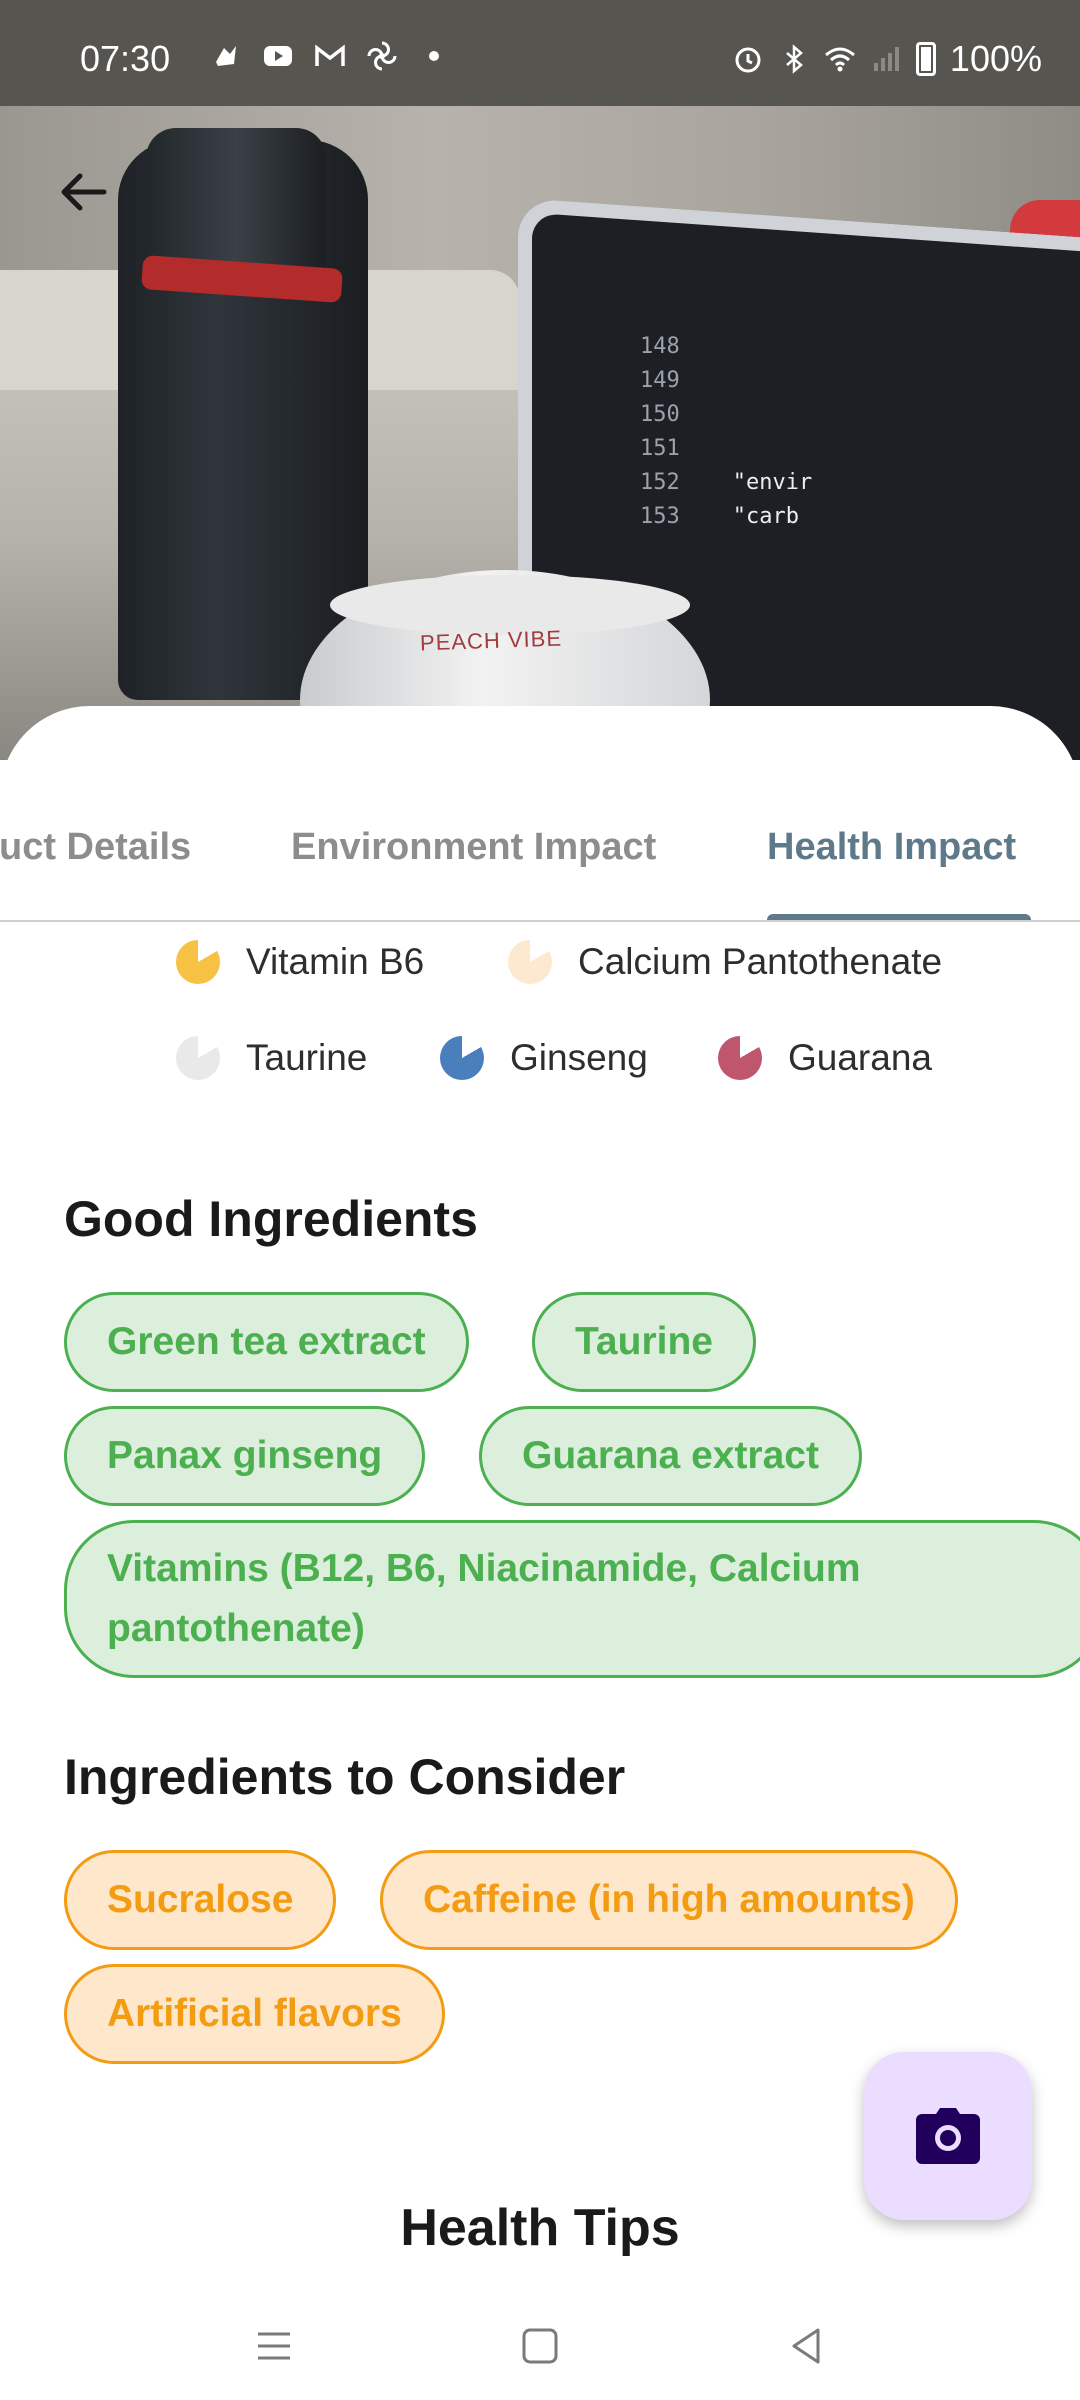  What do you see at coordinates (266, 1342) in the screenshot?
I see `good-ingredient-chip: Green tea extract` at bounding box center [266, 1342].